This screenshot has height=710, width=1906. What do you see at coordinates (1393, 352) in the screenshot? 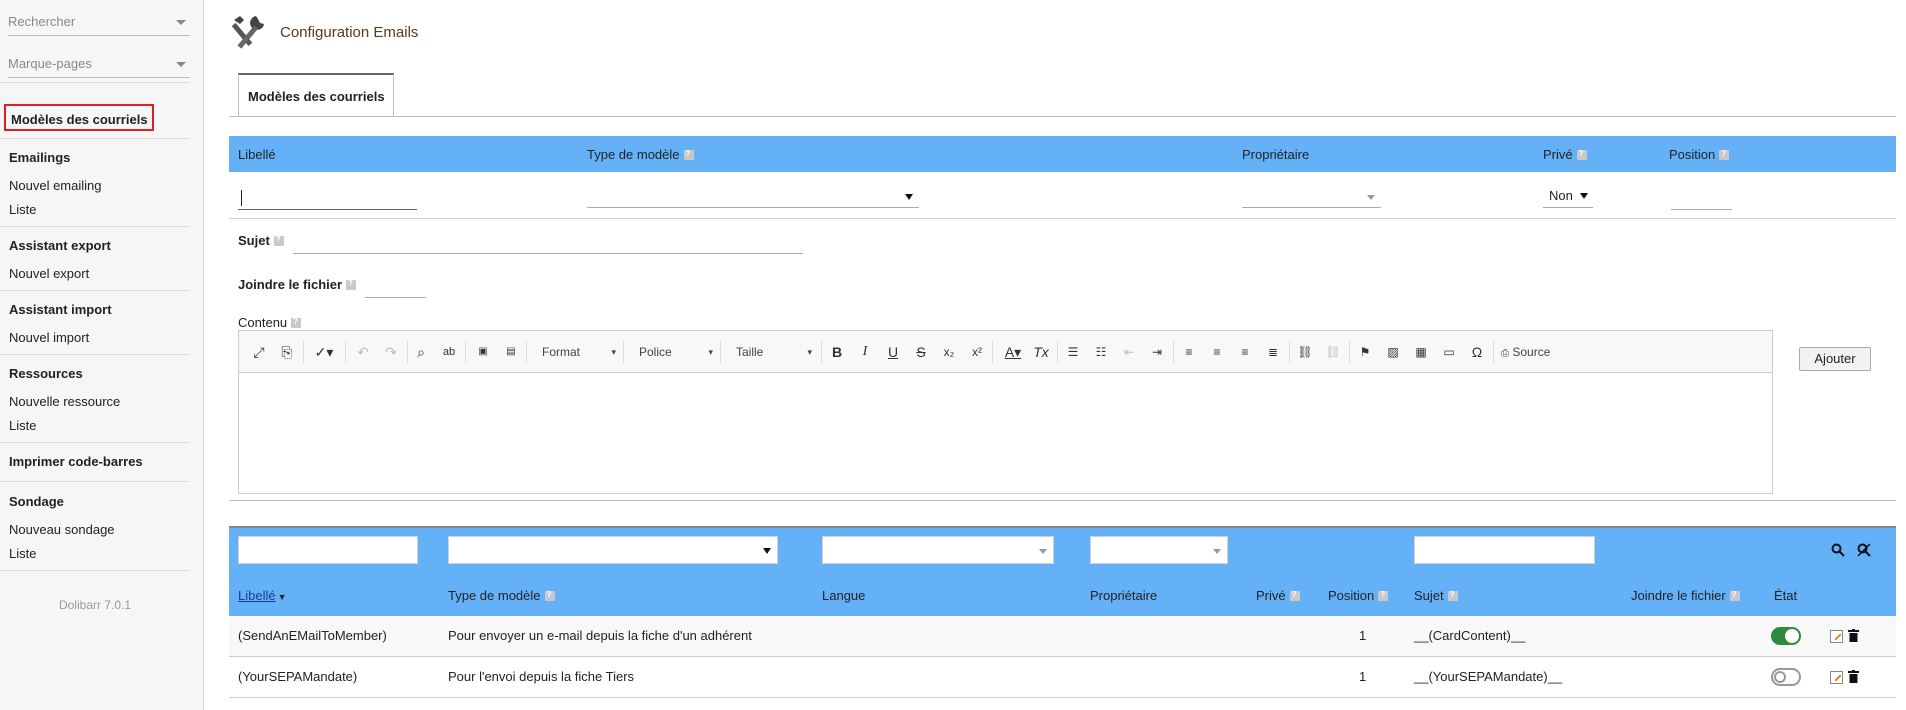
I see `image-icon: ▨` at bounding box center [1393, 352].